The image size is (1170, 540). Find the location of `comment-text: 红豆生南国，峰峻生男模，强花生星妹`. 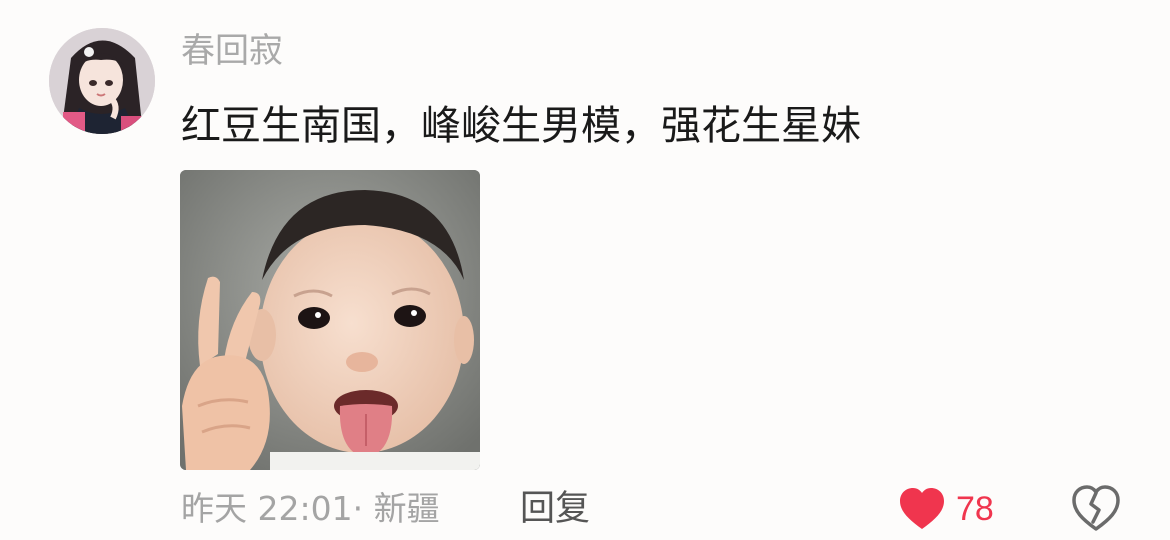

comment-text: 红豆生南国，峰峻生男模，强花生星妹 is located at coordinates (521, 126).